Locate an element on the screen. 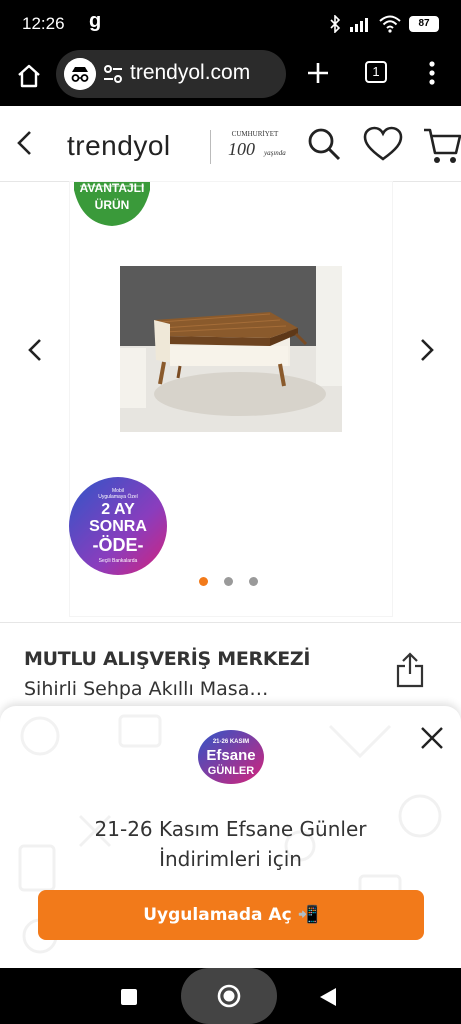  home-icon is located at coordinates (29, 76).